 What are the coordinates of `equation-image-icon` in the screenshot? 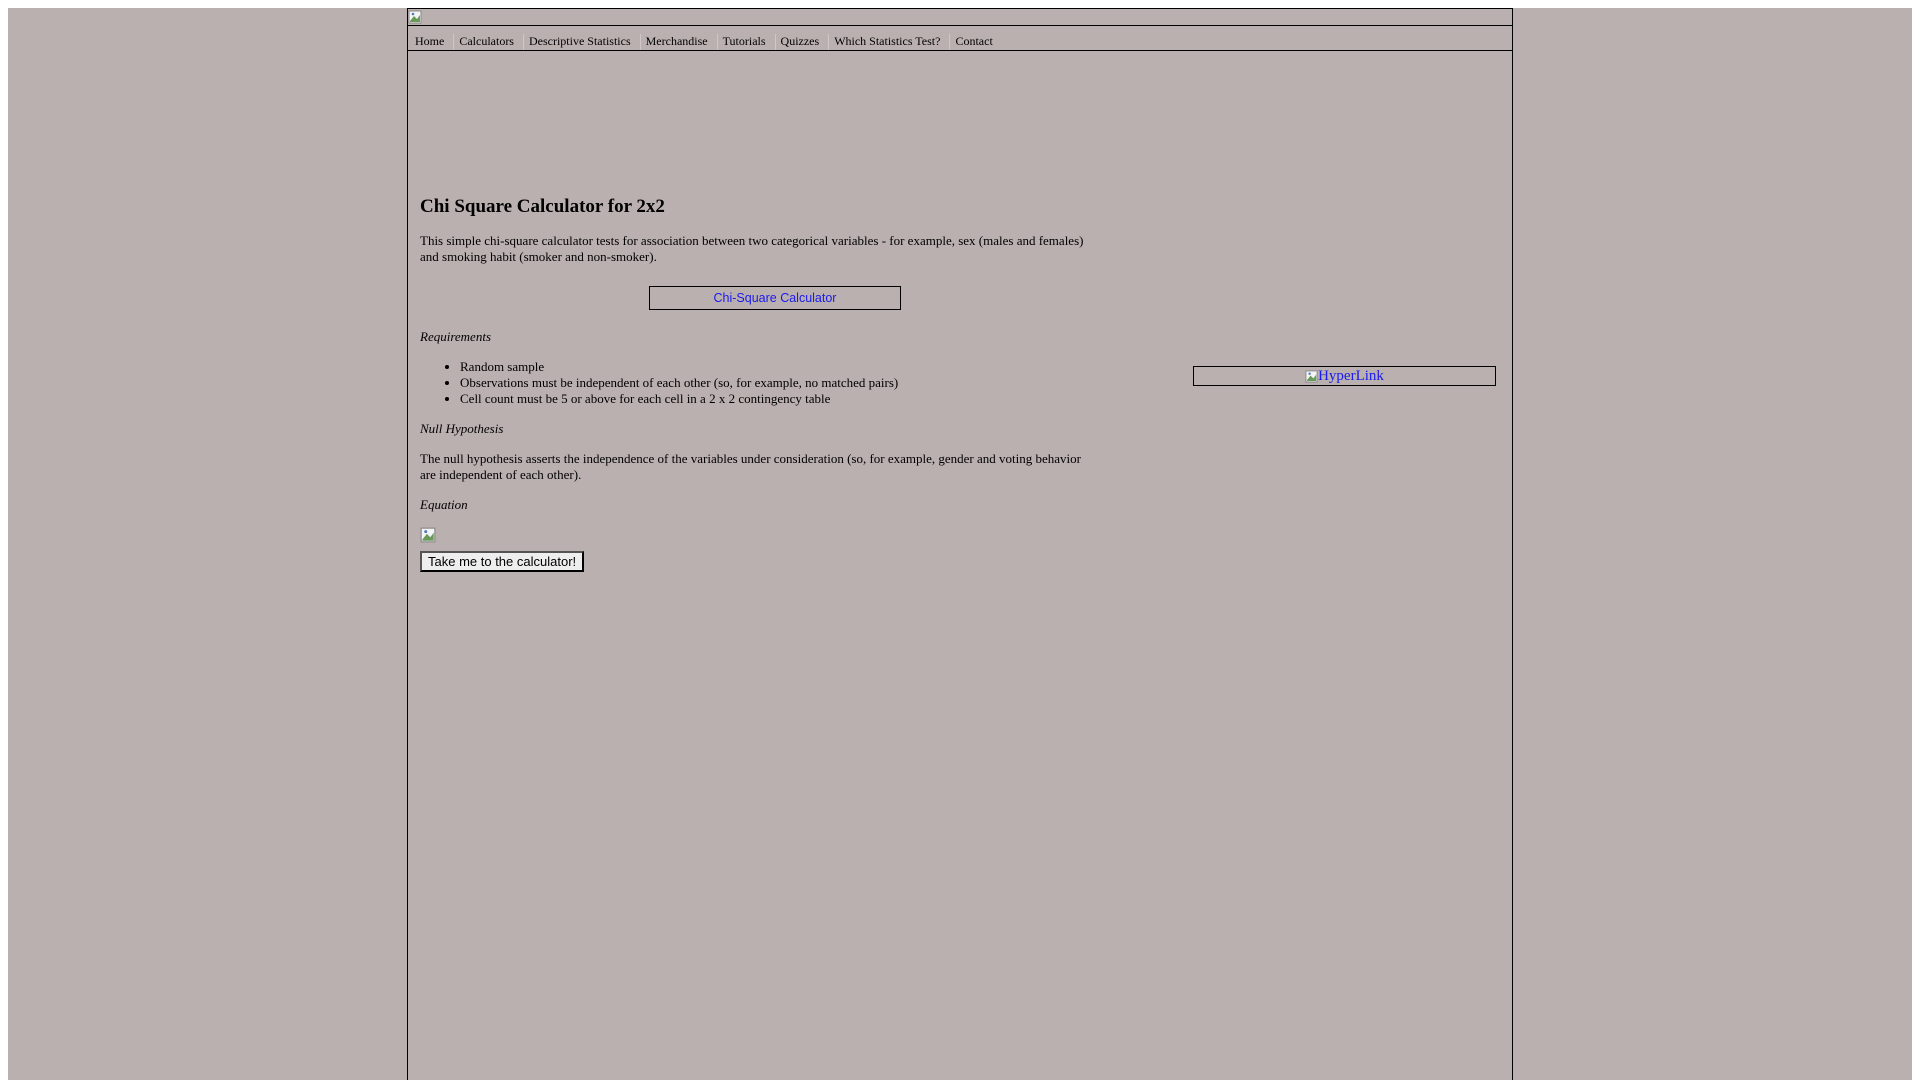 It's located at (428, 535).